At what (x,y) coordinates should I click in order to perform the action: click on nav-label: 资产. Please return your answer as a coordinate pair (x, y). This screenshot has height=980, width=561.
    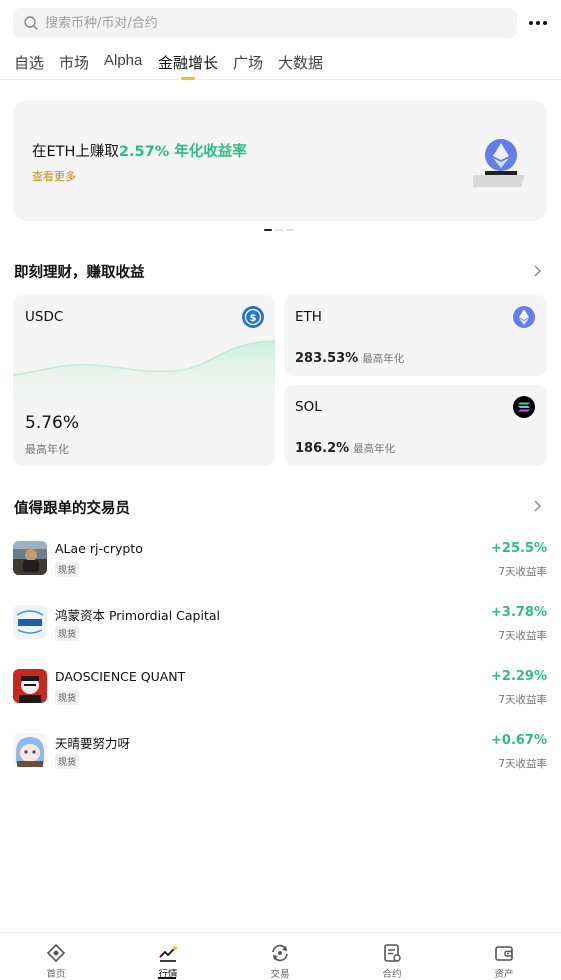
    Looking at the image, I should click on (504, 974).